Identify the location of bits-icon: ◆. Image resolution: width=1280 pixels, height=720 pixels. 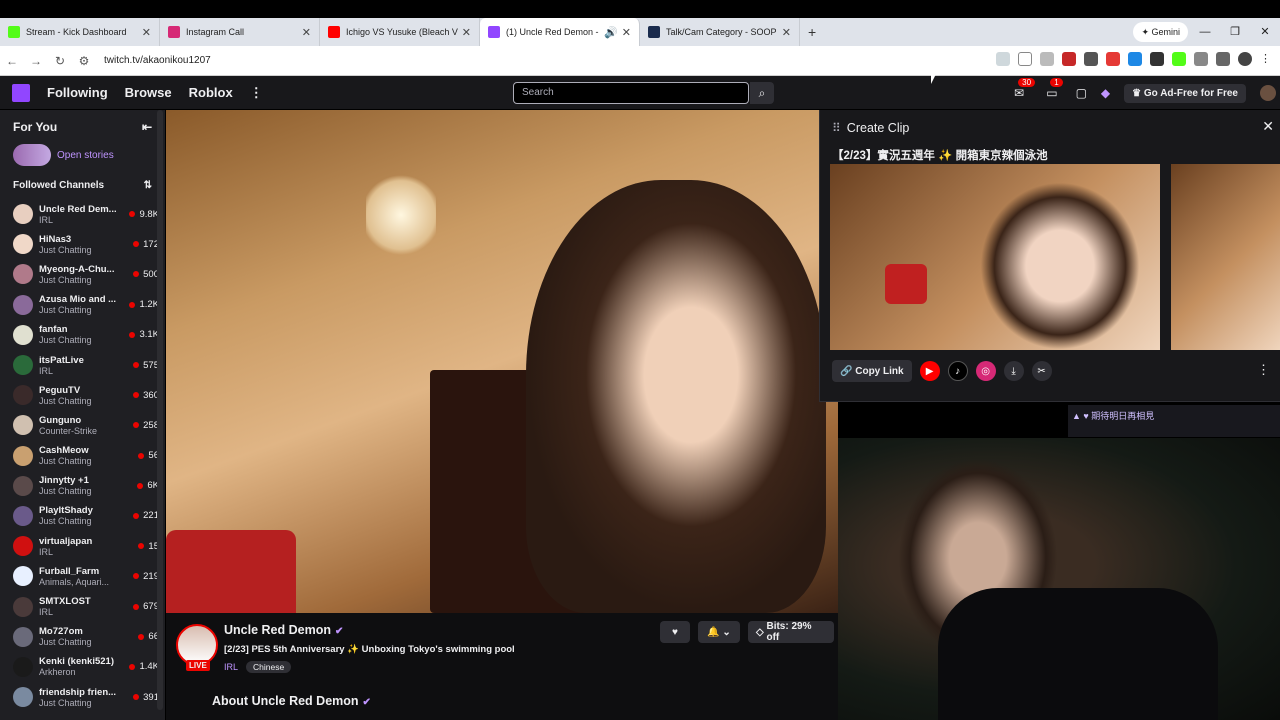
(1105, 93).